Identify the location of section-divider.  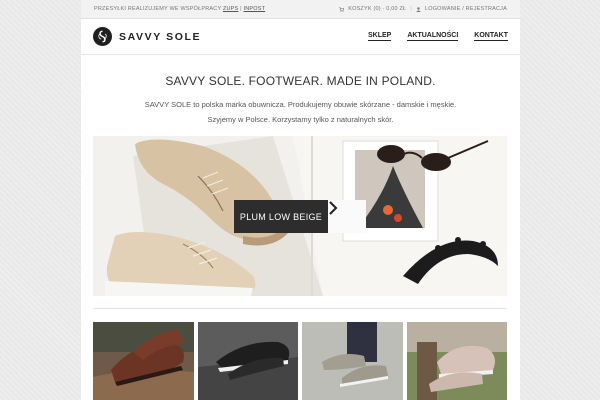
(300, 308).